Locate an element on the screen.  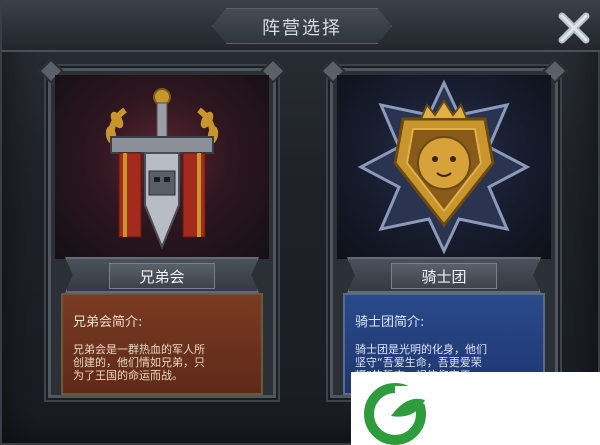
lion-shield-emblem-icon is located at coordinates (444, 167).